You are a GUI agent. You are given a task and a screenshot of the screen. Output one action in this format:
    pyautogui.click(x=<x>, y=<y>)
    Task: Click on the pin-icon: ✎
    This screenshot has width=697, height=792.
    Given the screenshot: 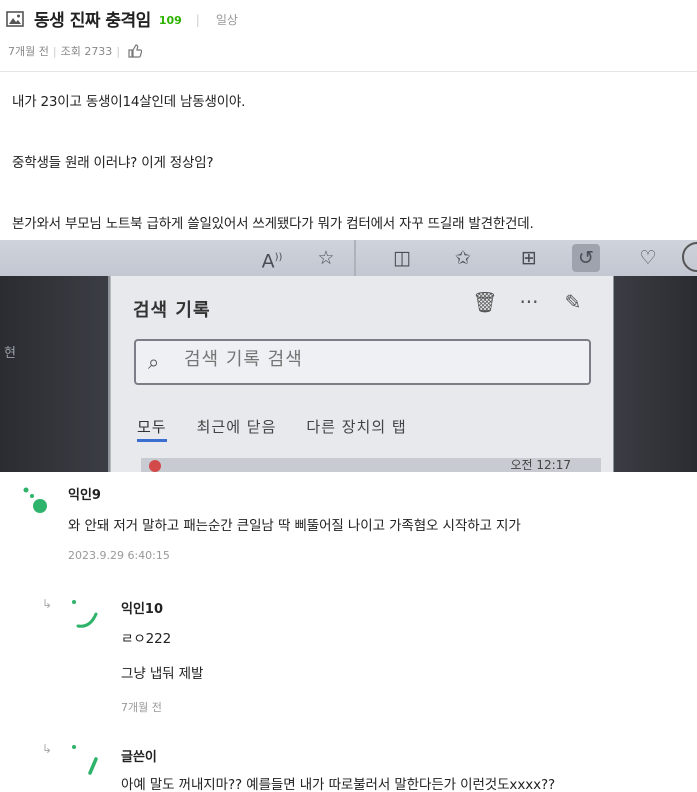 What is the action you would take?
    pyautogui.click(x=573, y=302)
    